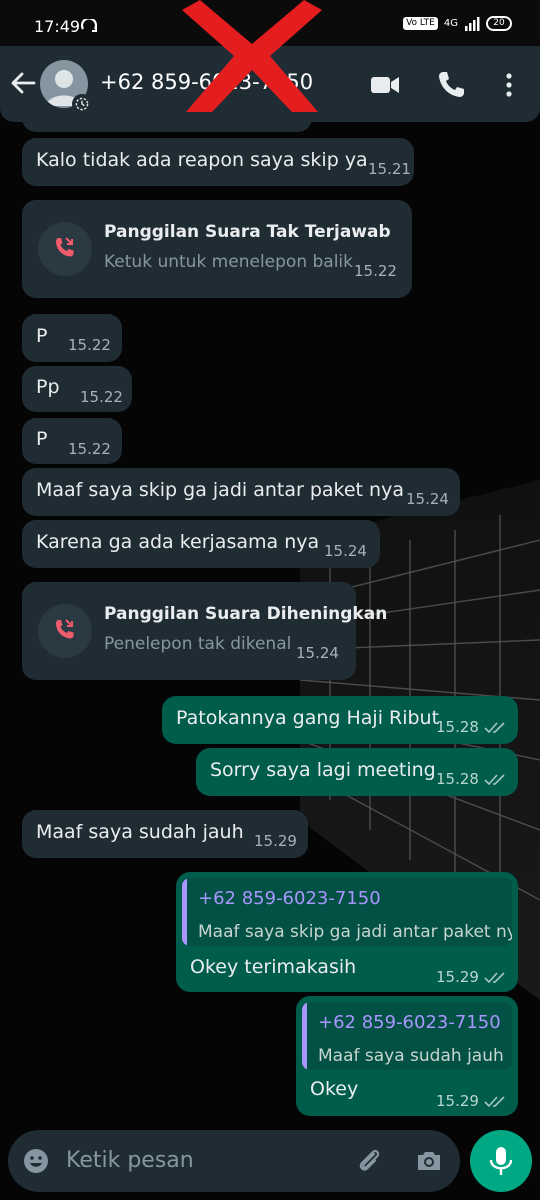  Describe the element at coordinates (246, 614) in the screenshot. I see `call-title: Panggilan Suara Diheningkan` at that location.